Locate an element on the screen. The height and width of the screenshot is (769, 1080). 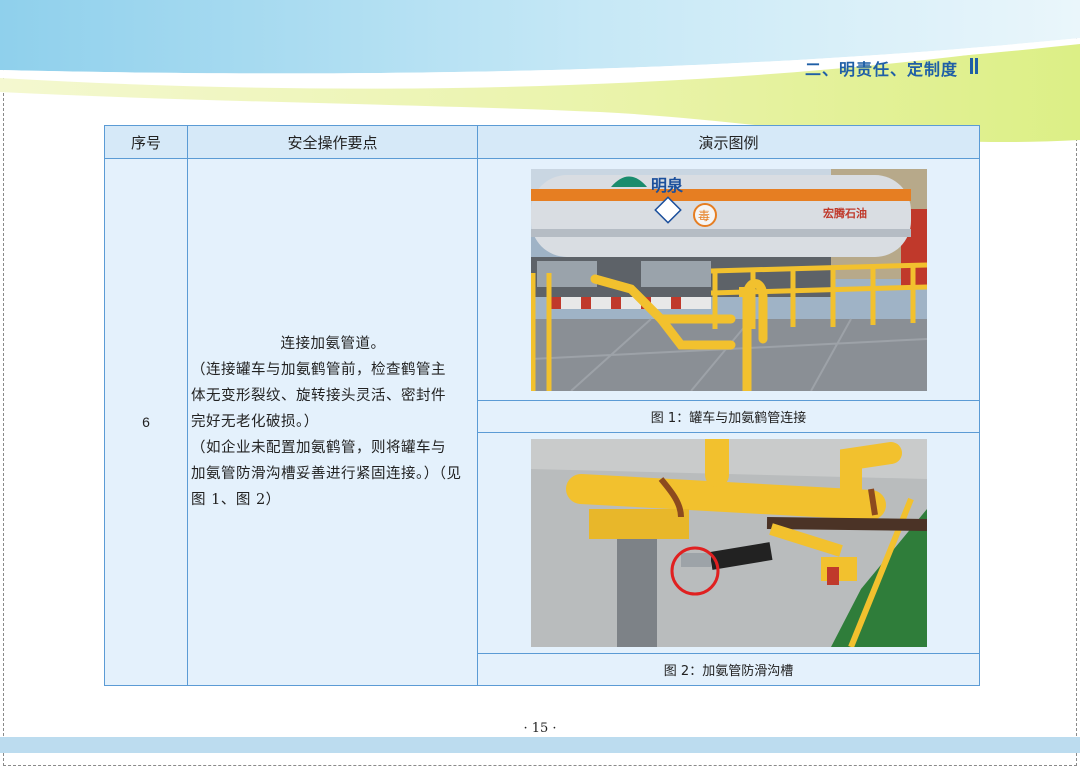
section-mark is located at coordinates (974, 66).